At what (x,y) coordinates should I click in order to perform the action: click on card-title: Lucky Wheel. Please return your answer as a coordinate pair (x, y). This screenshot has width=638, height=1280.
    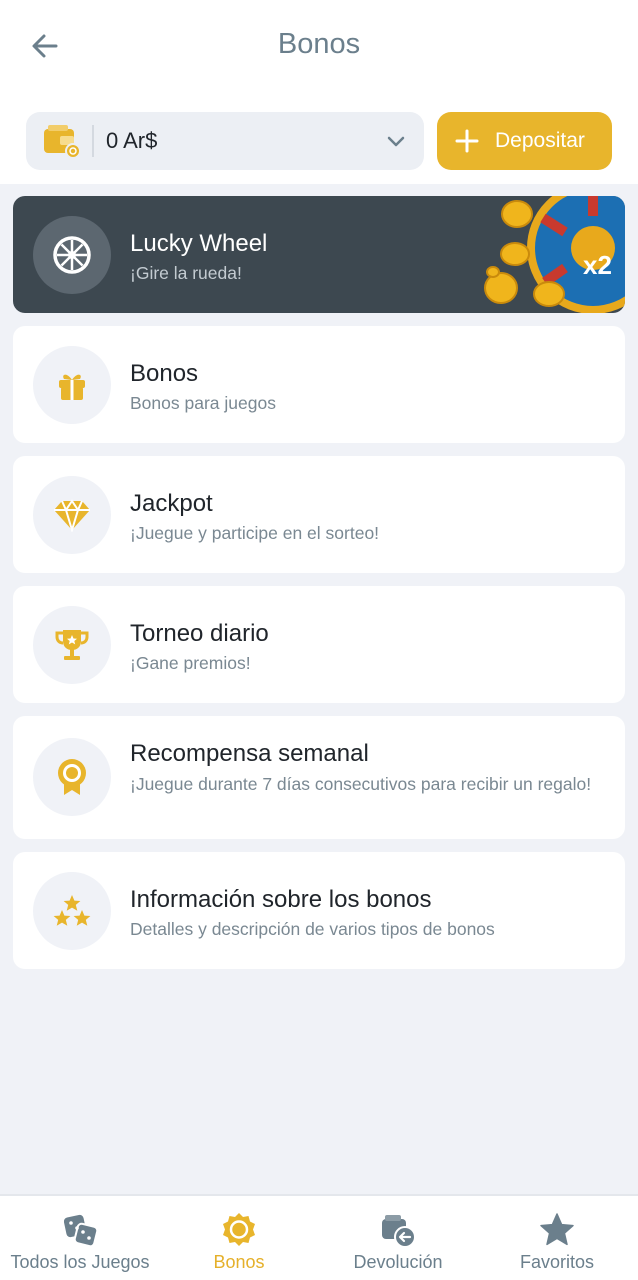
    Looking at the image, I should click on (199, 243).